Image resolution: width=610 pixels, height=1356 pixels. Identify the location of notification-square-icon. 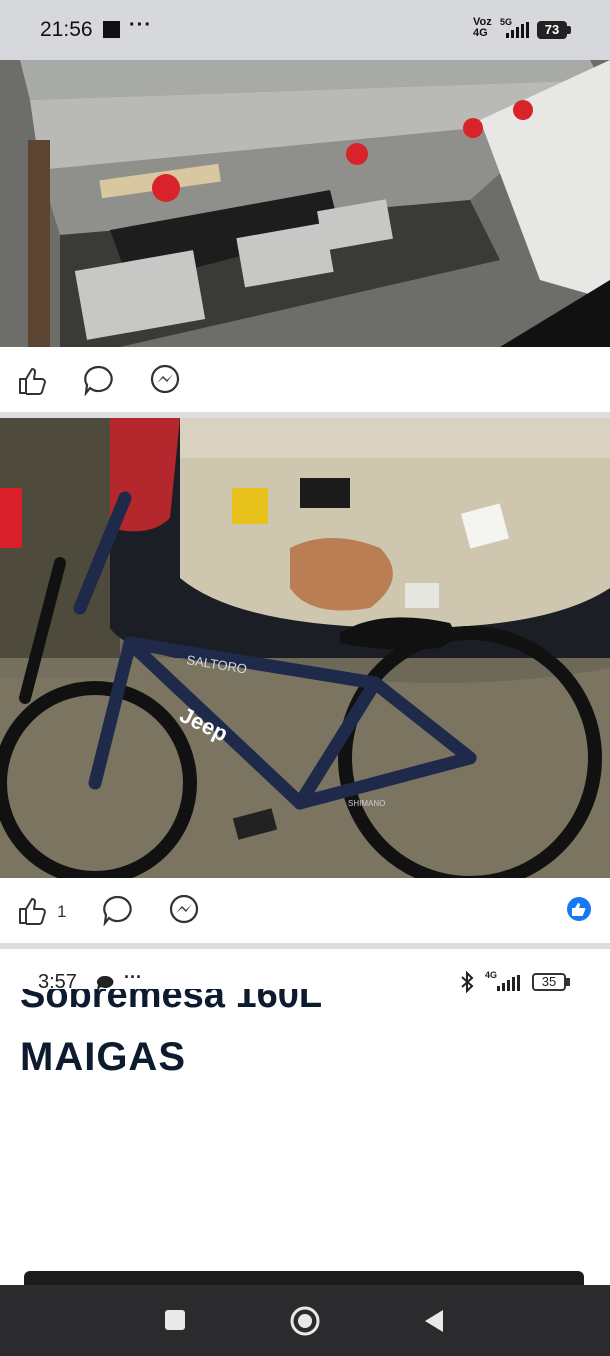
(111, 29).